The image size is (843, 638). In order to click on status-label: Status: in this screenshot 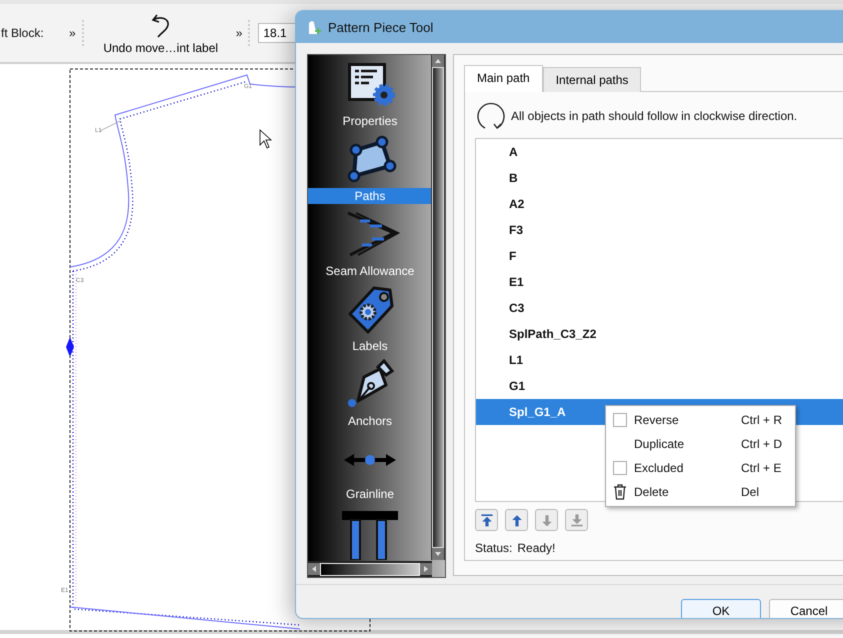, I will do `click(493, 548)`.